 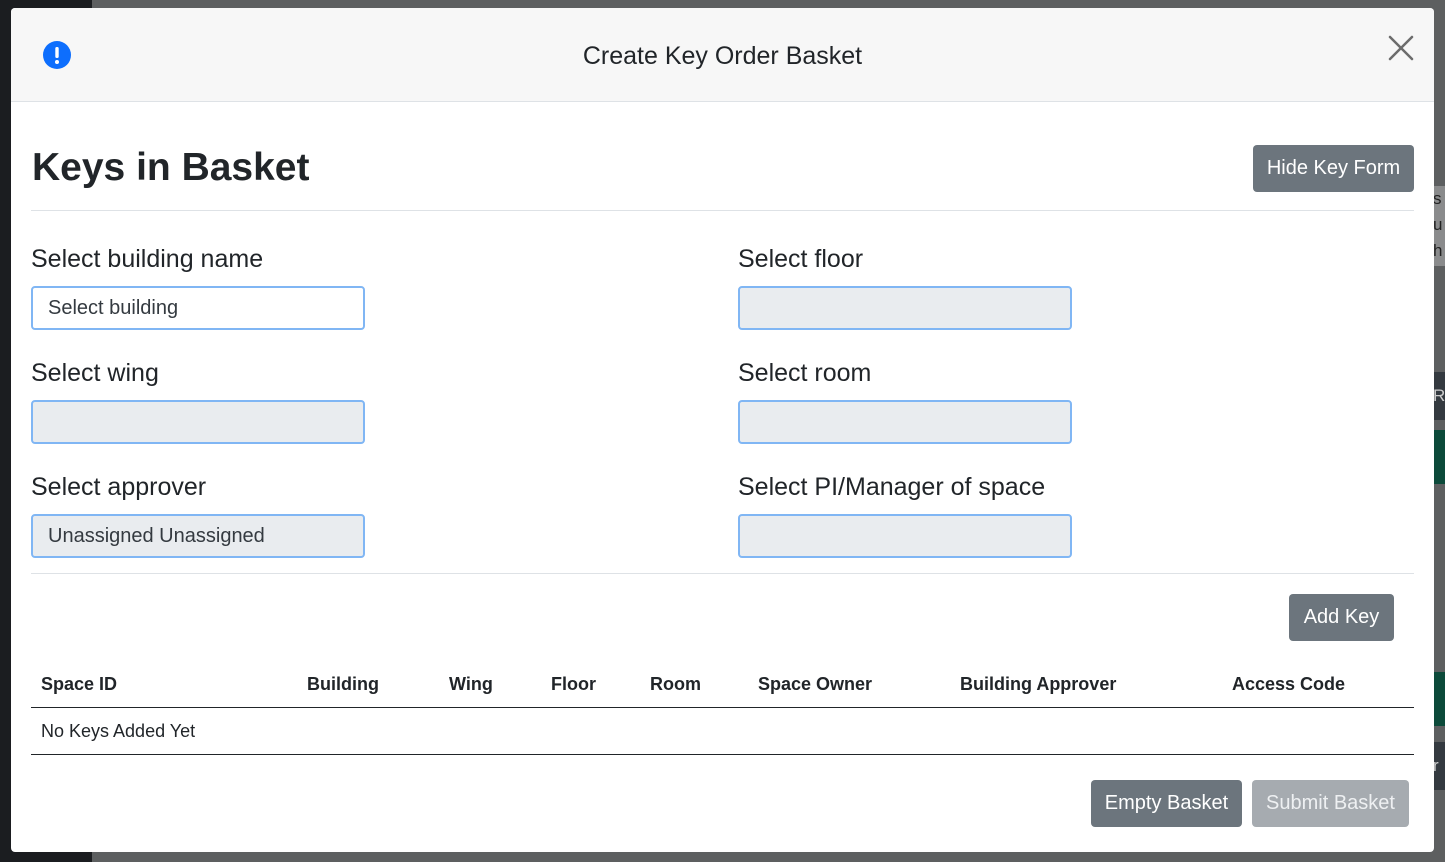 What do you see at coordinates (892, 487) in the screenshot?
I see `manager-label: Select PI/Manager of space` at bounding box center [892, 487].